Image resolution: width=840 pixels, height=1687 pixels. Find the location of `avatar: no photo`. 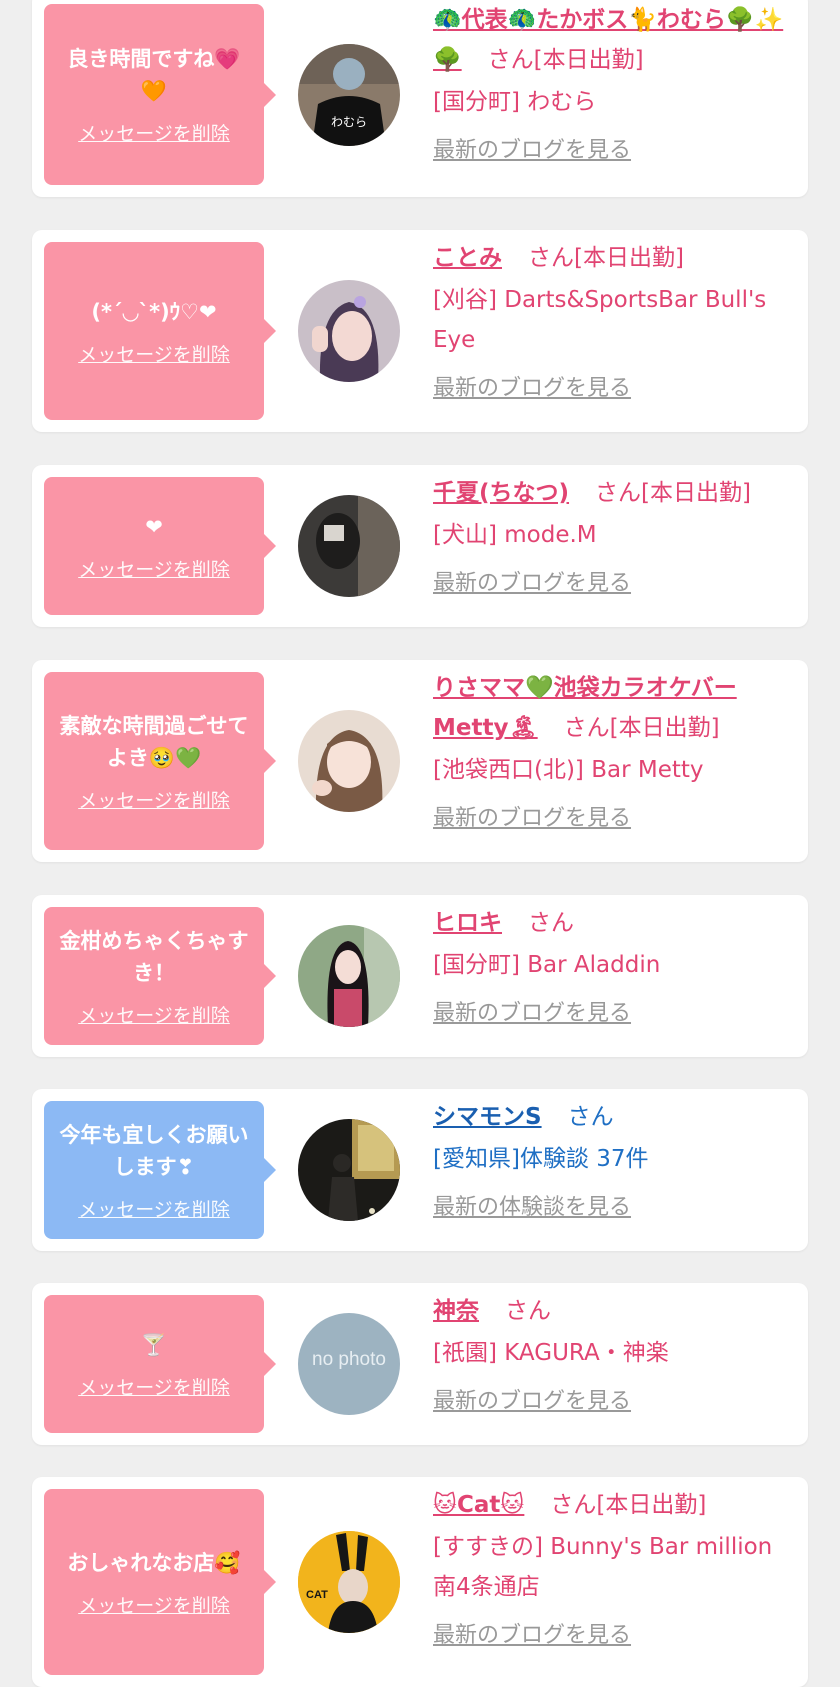

avatar: no photo is located at coordinates (349, 1364).